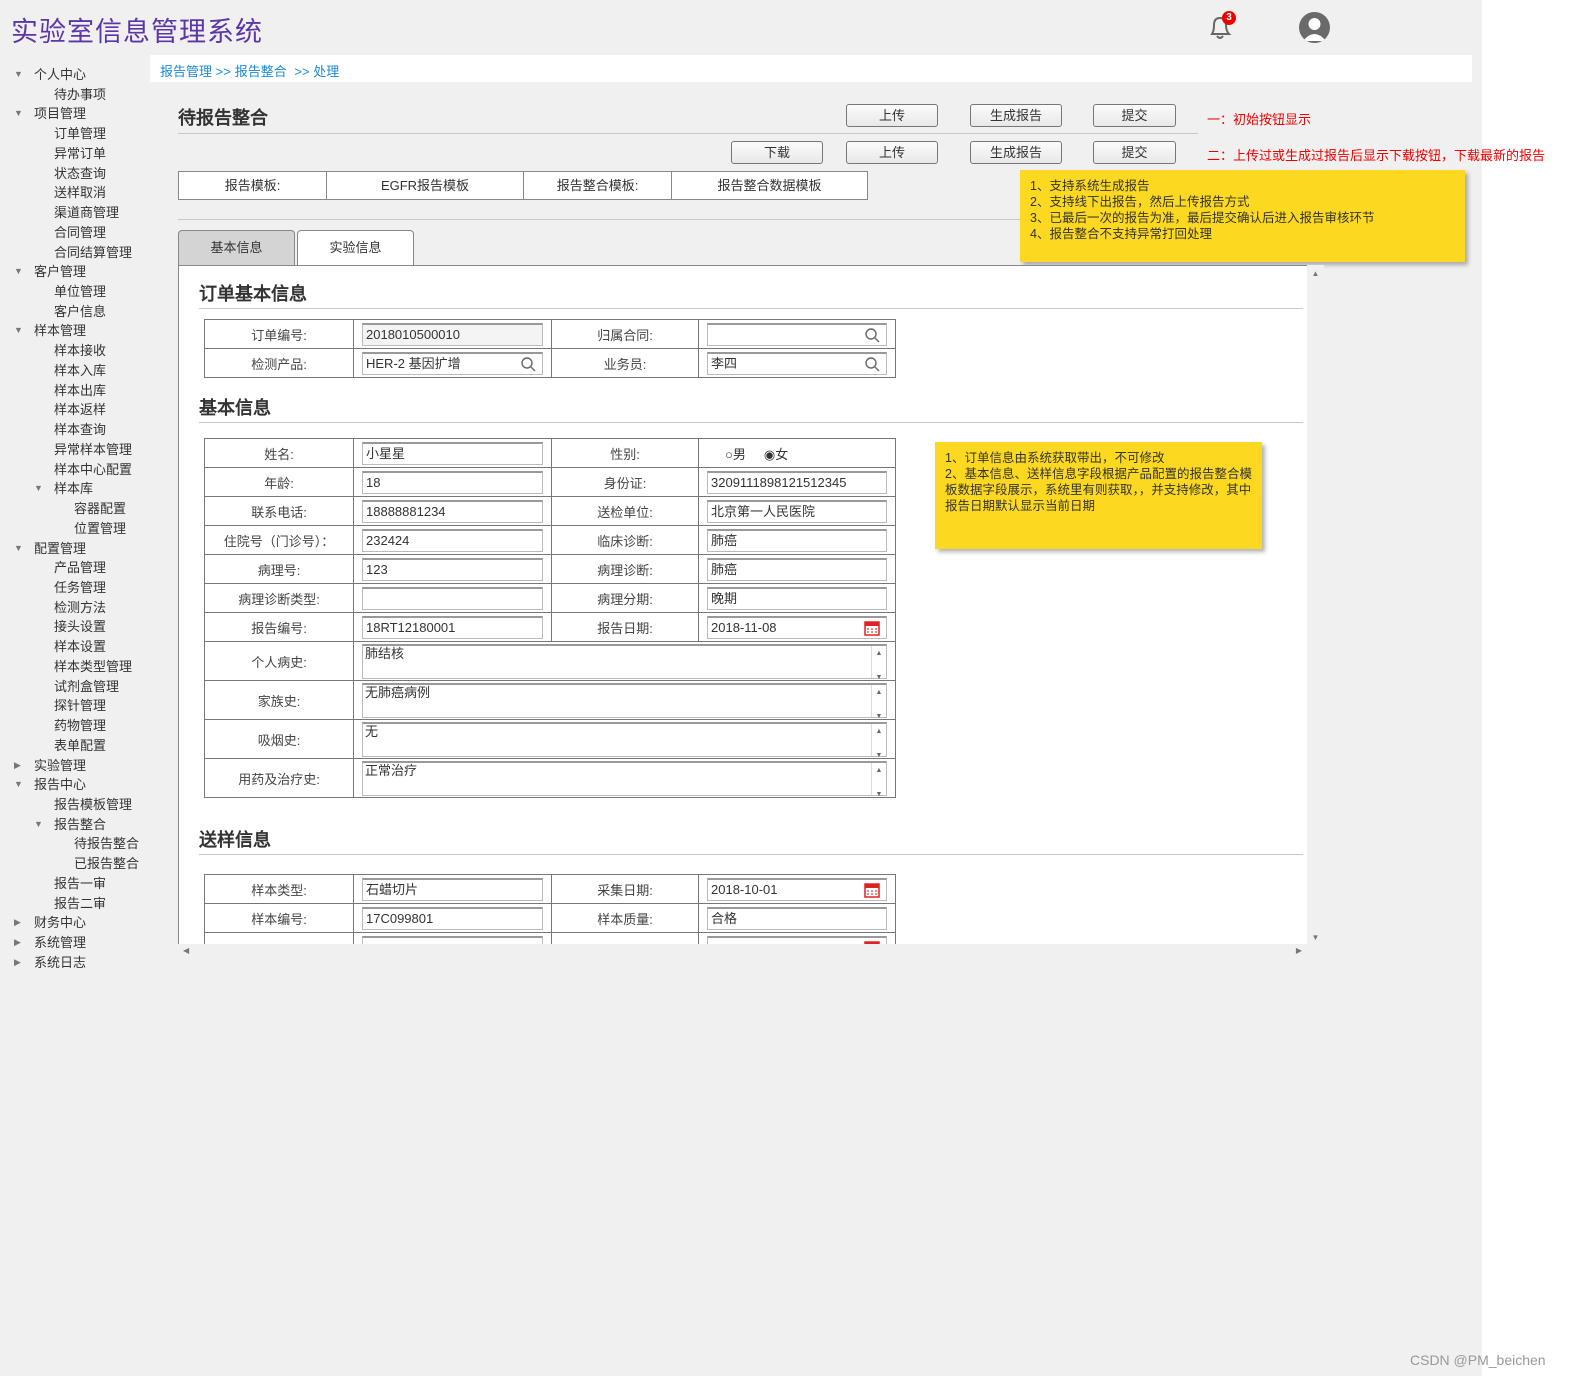 Image resolution: width=1588 pixels, height=1394 pixels. What do you see at coordinates (93, 469) in the screenshot?
I see `sidebar-item: 样本中心配置` at bounding box center [93, 469].